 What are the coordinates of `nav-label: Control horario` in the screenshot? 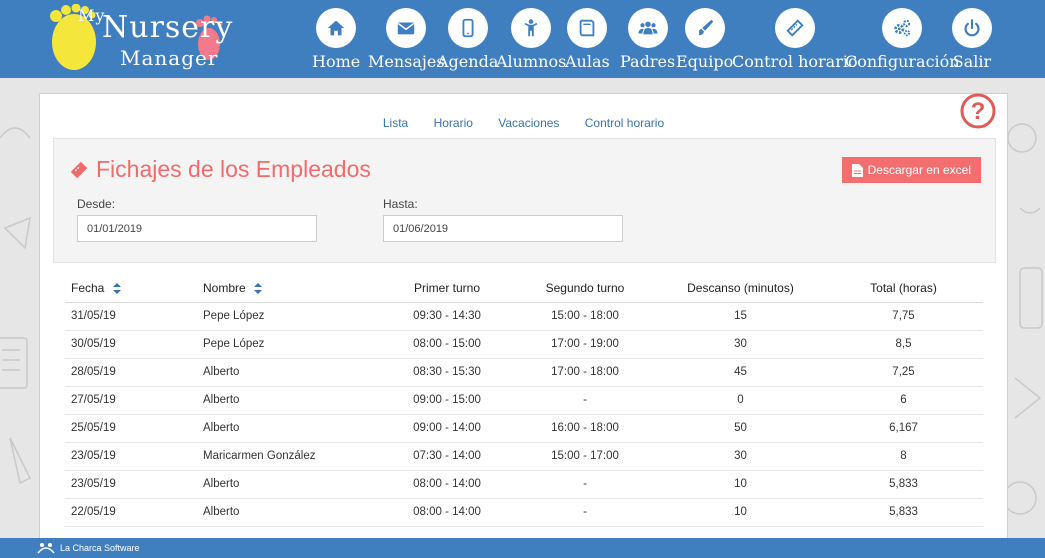 It's located at (795, 61).